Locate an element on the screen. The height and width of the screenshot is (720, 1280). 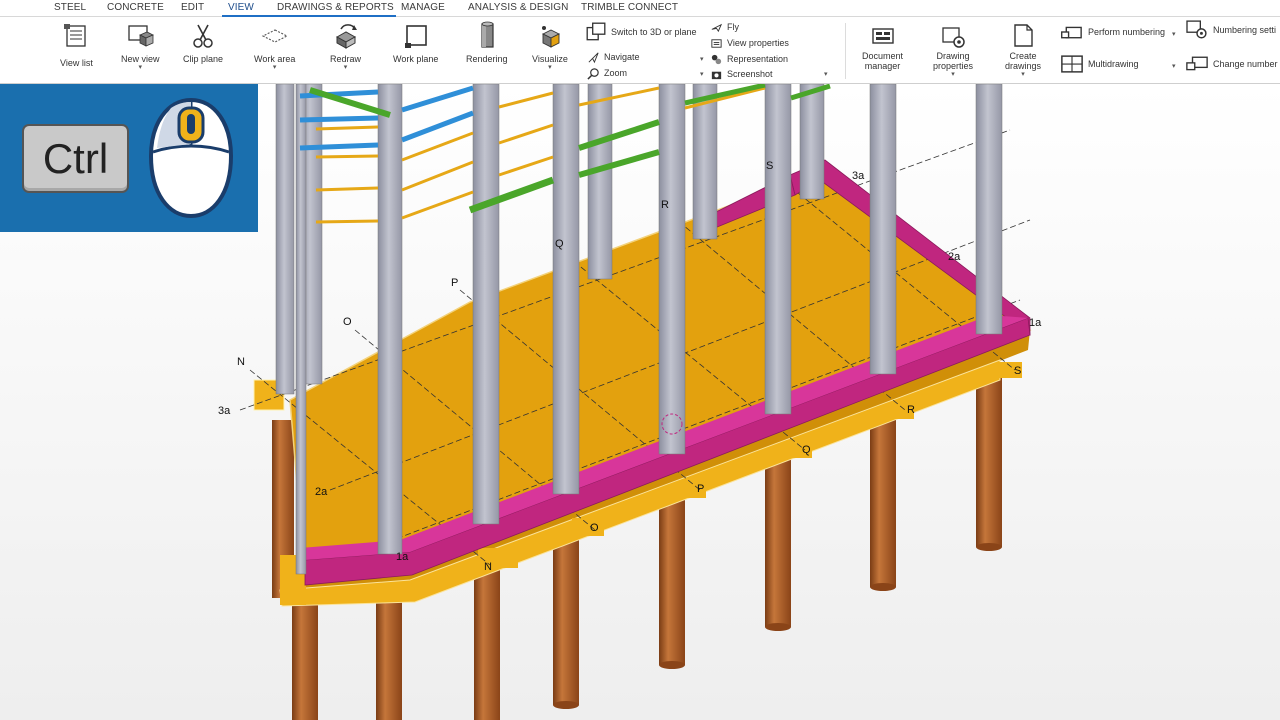
grid-label-s: S is located at coordinates (769, 166).